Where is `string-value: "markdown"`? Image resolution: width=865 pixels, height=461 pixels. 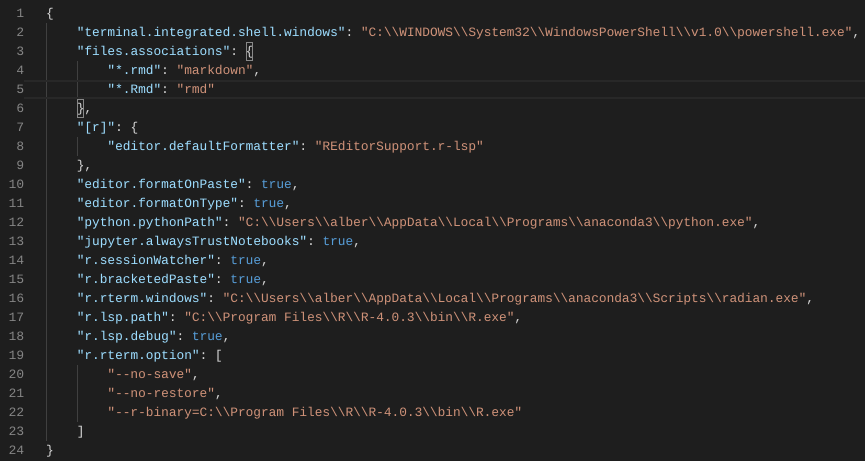 string-value: "markdown" is located at coordinates (215, 71).